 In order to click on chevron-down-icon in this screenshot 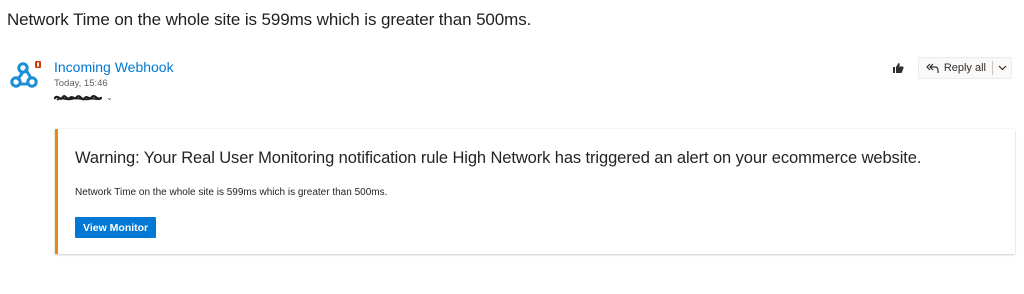, I will do `click(1002, 68)`.